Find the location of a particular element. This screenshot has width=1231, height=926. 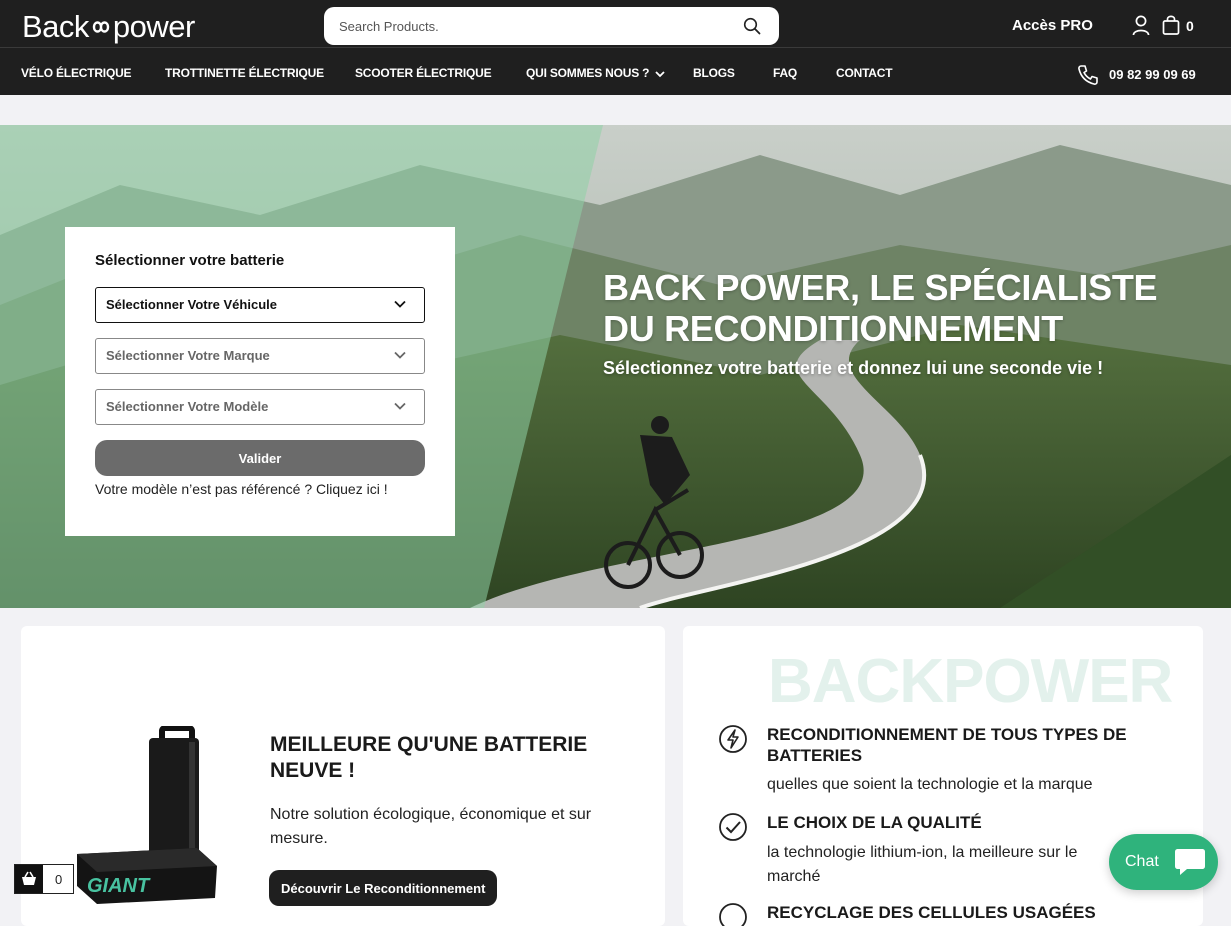

search-icon is located at coordinates (752, 26).